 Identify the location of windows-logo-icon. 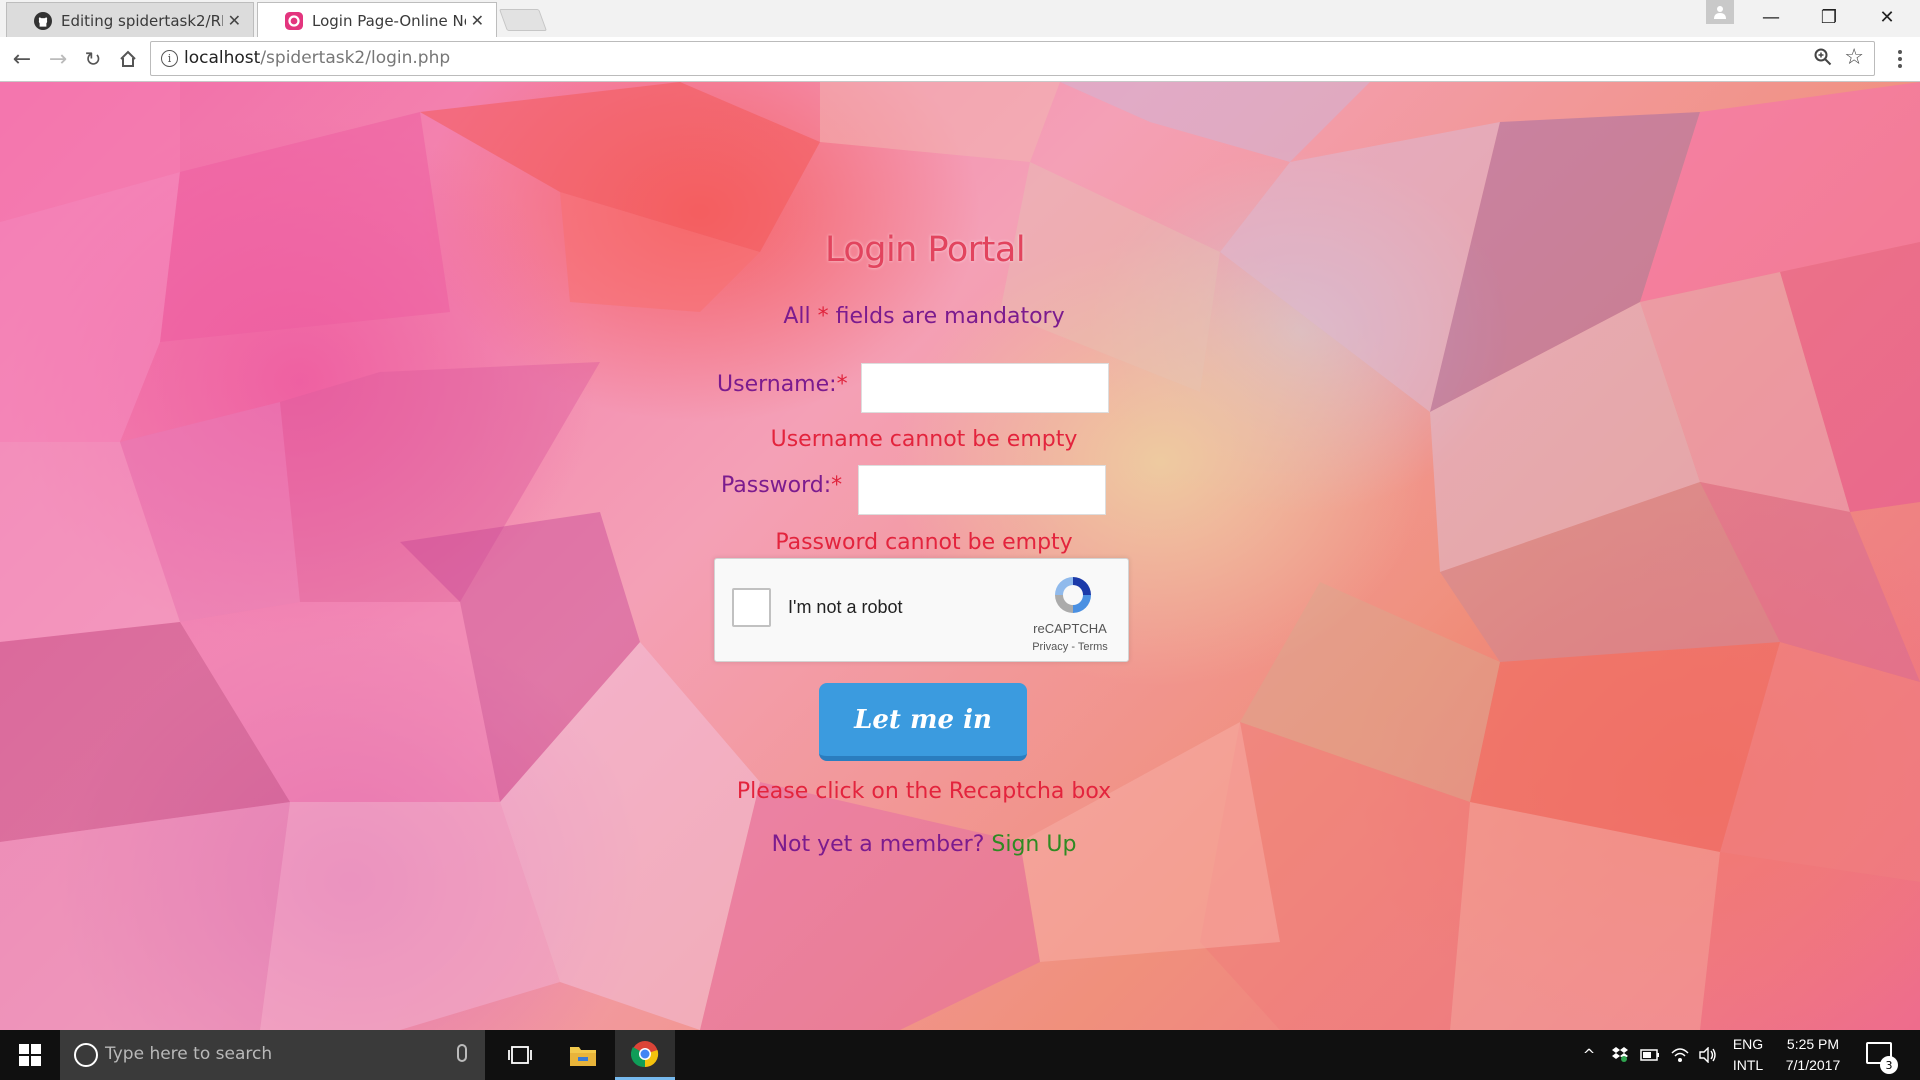
(30, 1055).